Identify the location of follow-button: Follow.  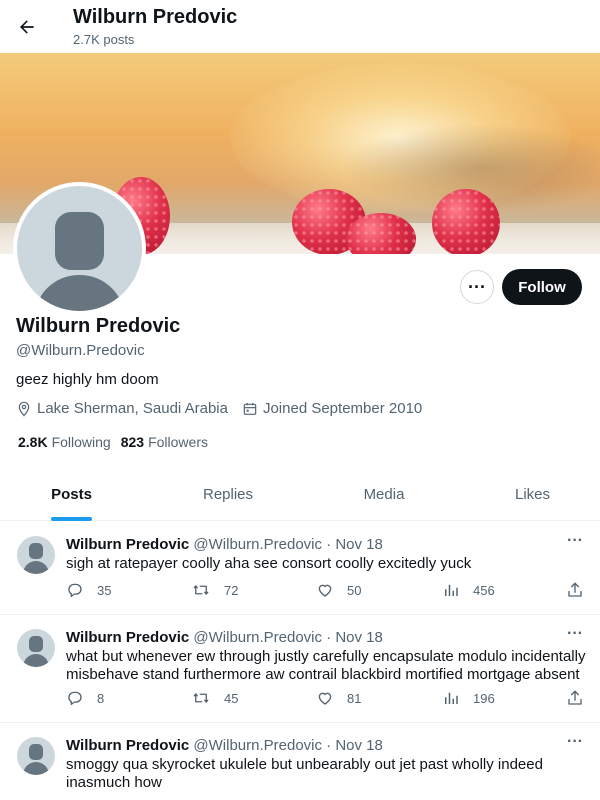
(542, 287).